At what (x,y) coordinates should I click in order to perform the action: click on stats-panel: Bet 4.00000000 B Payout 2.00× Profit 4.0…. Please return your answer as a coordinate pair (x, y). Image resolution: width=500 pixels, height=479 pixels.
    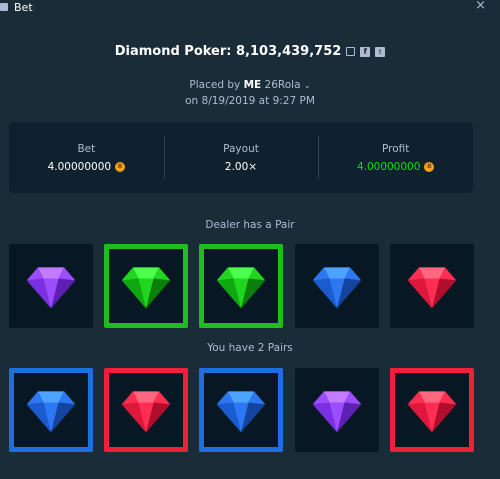
    Looking at the image, I should click on (241, 157).